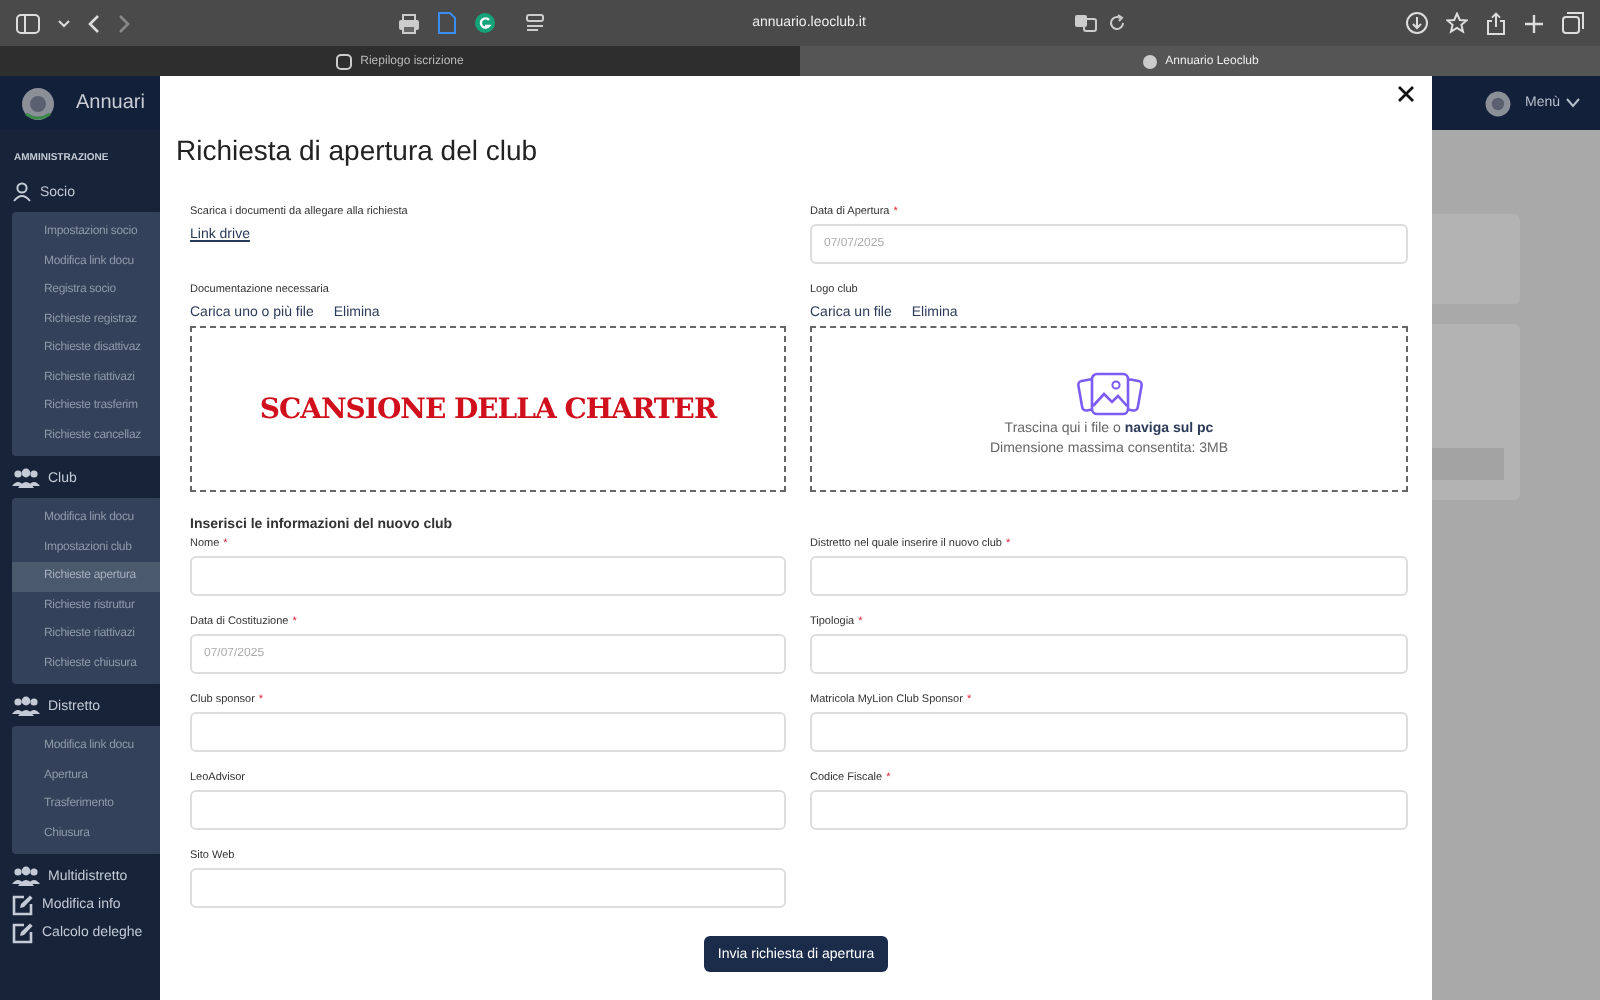 The image size is (1600, 1000). Describe the element at coordinates (28, 23) in the screenshot. I see `sidebar-toggle-icon` at that location.